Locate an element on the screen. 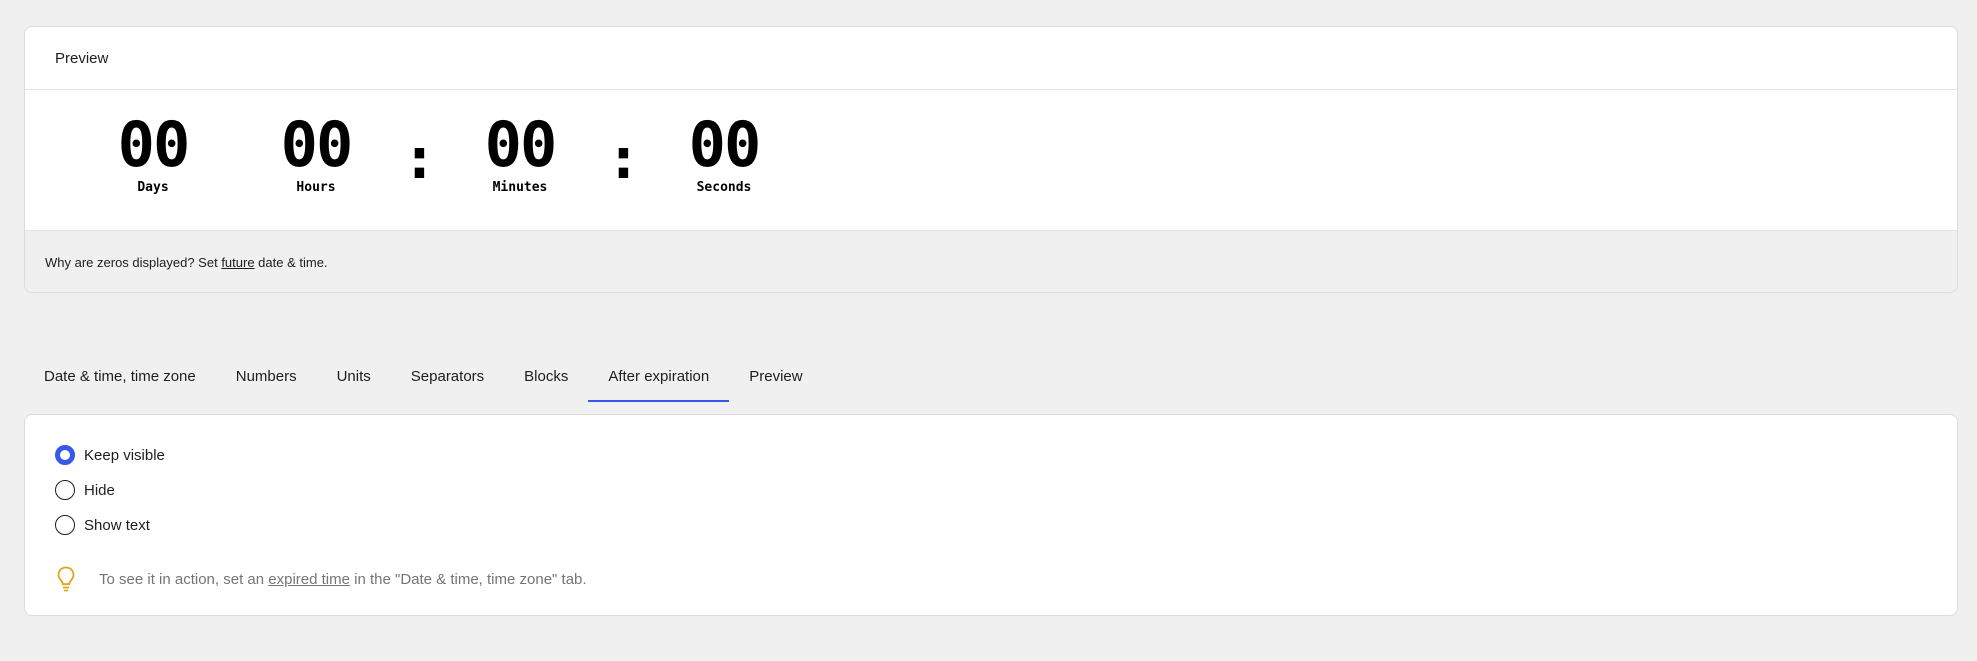 Image resolution: width=1977 pixels, height=661 pixels. tab-preview: Preview is located at coordinates (775, 377).